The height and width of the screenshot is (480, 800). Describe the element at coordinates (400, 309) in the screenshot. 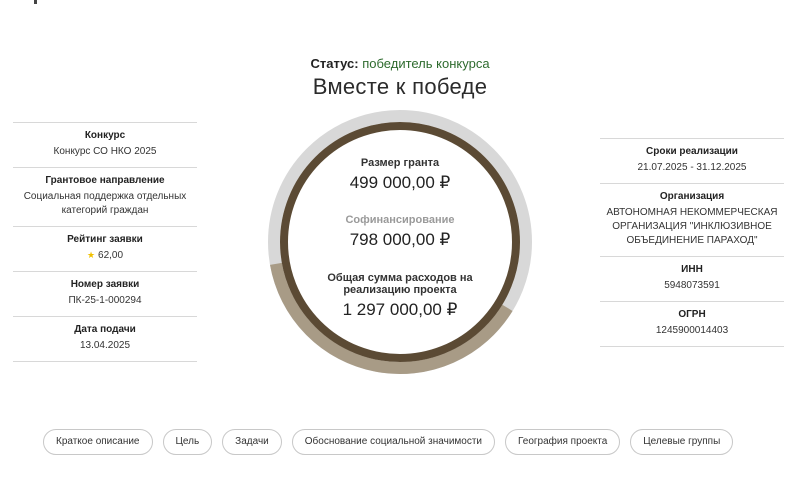

I see `total-amount: 1 297 000,00 ₽` at that location.